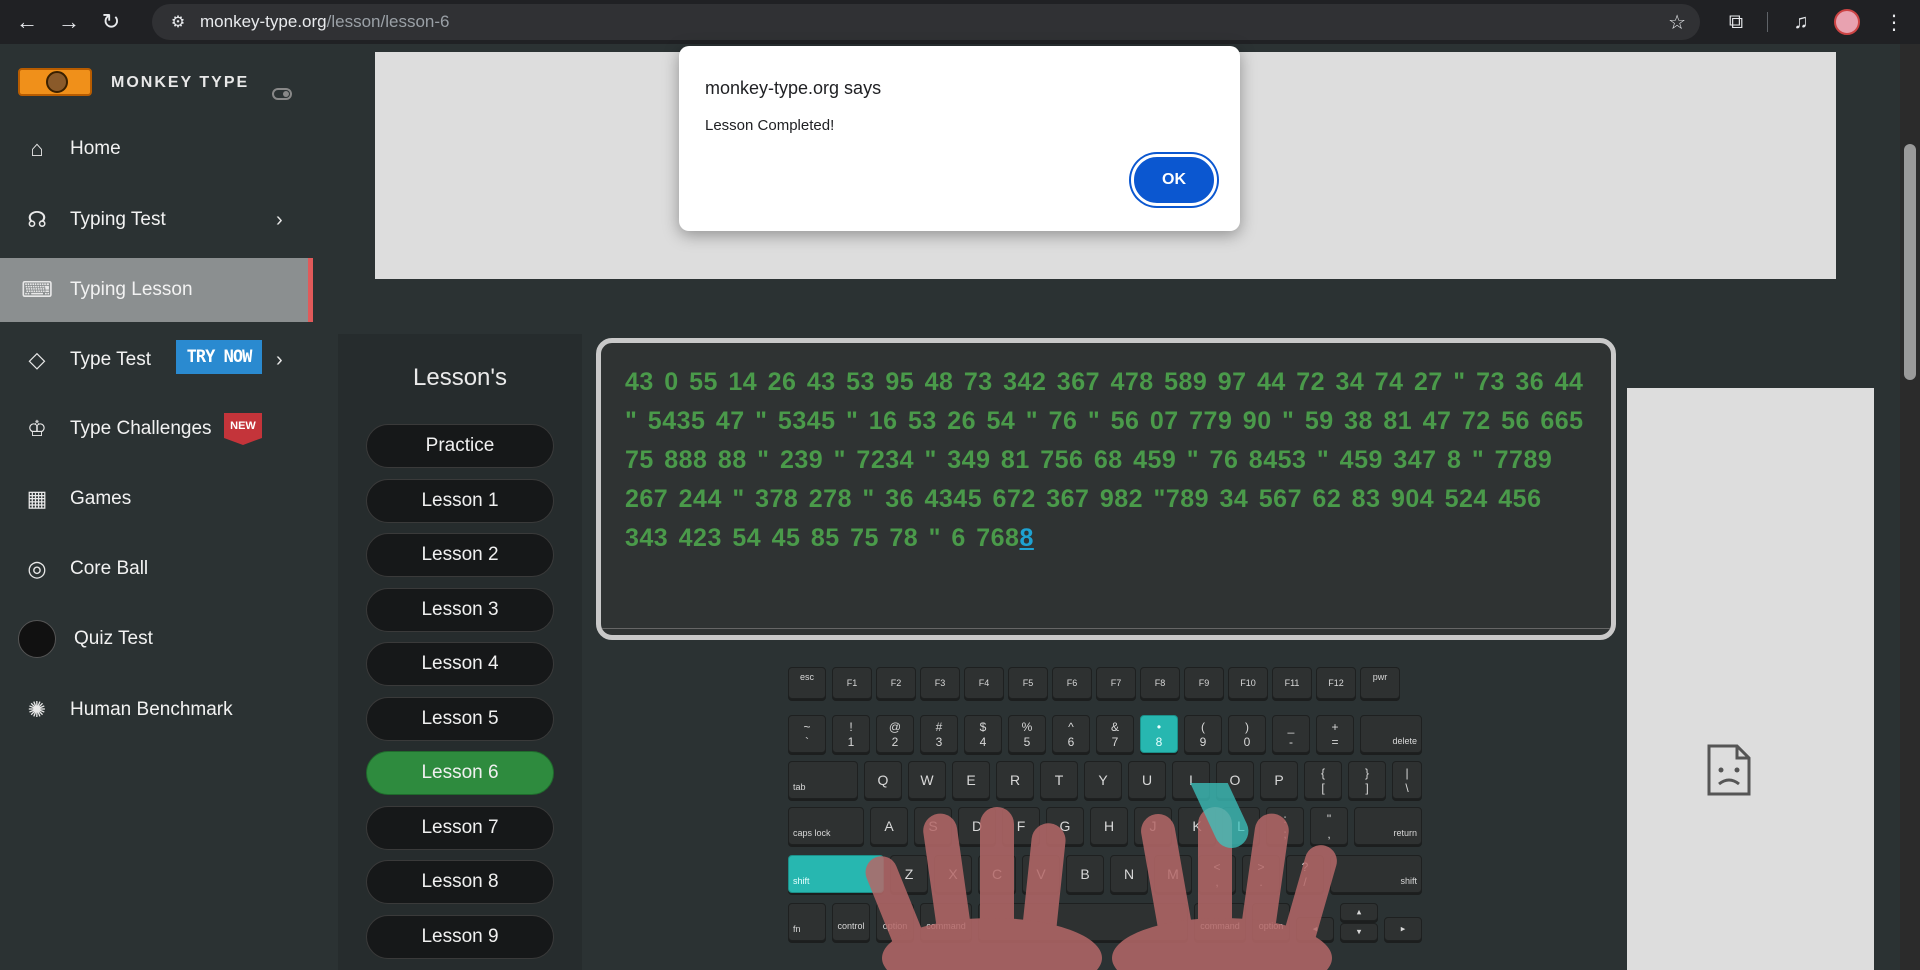 The height and width of the screenshot is (970, 1920). I want to click on arrow-up-icon: ▴, so click(1359, 911).